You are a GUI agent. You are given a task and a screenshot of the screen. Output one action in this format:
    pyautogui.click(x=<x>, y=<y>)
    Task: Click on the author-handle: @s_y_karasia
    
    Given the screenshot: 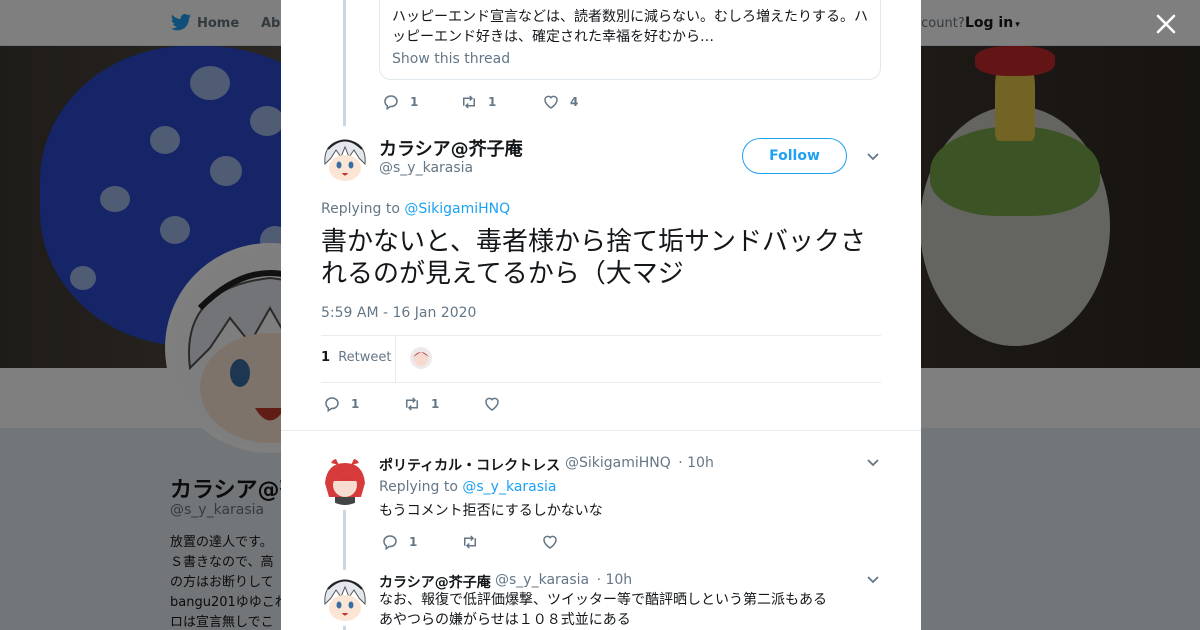 What is the action you would take?
    pyautogui.click(x=426, y=168)
    